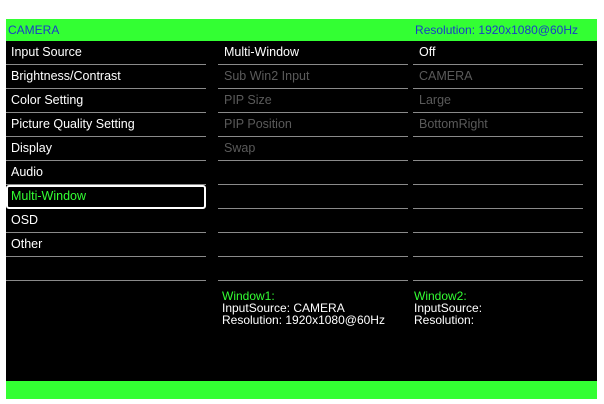 The height and width of the screenshot is (404, 604). I want to click on menu-item-osd: OSD, so click(106, 221).